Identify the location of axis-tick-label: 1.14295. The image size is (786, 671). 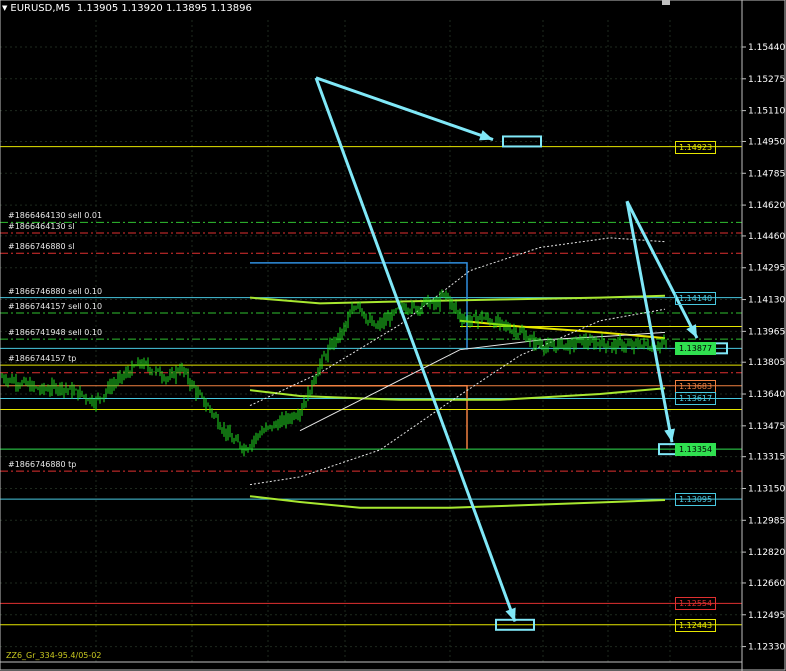
(766, 269).